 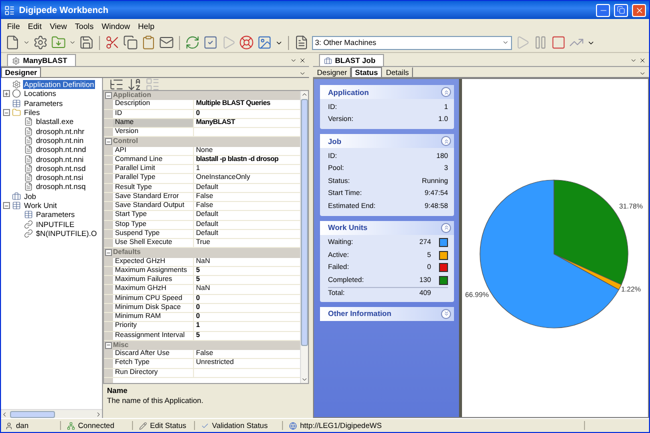 I want to click on check-icon, so click(x=205, y=426).